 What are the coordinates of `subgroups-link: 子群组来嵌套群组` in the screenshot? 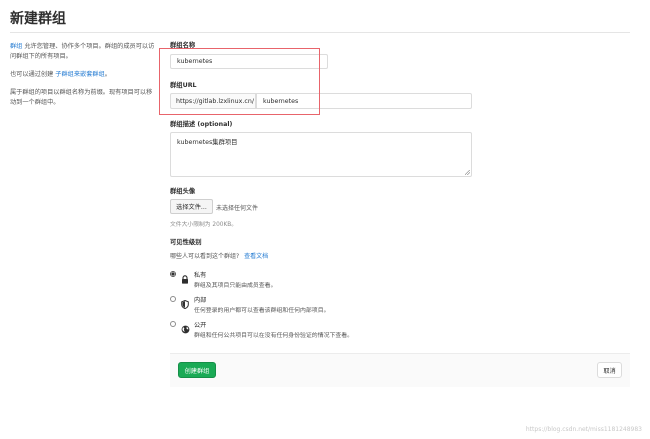 It's located at (80, 74).